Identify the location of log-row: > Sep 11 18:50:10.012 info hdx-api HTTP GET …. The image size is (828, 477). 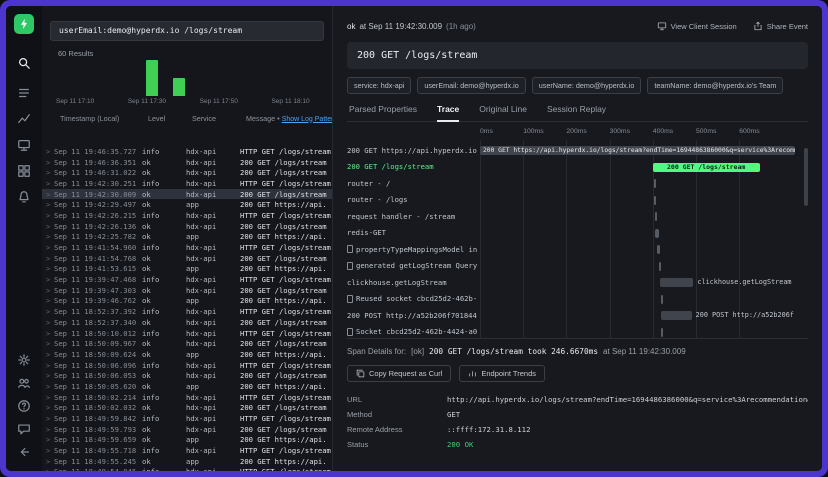
(187, 333).